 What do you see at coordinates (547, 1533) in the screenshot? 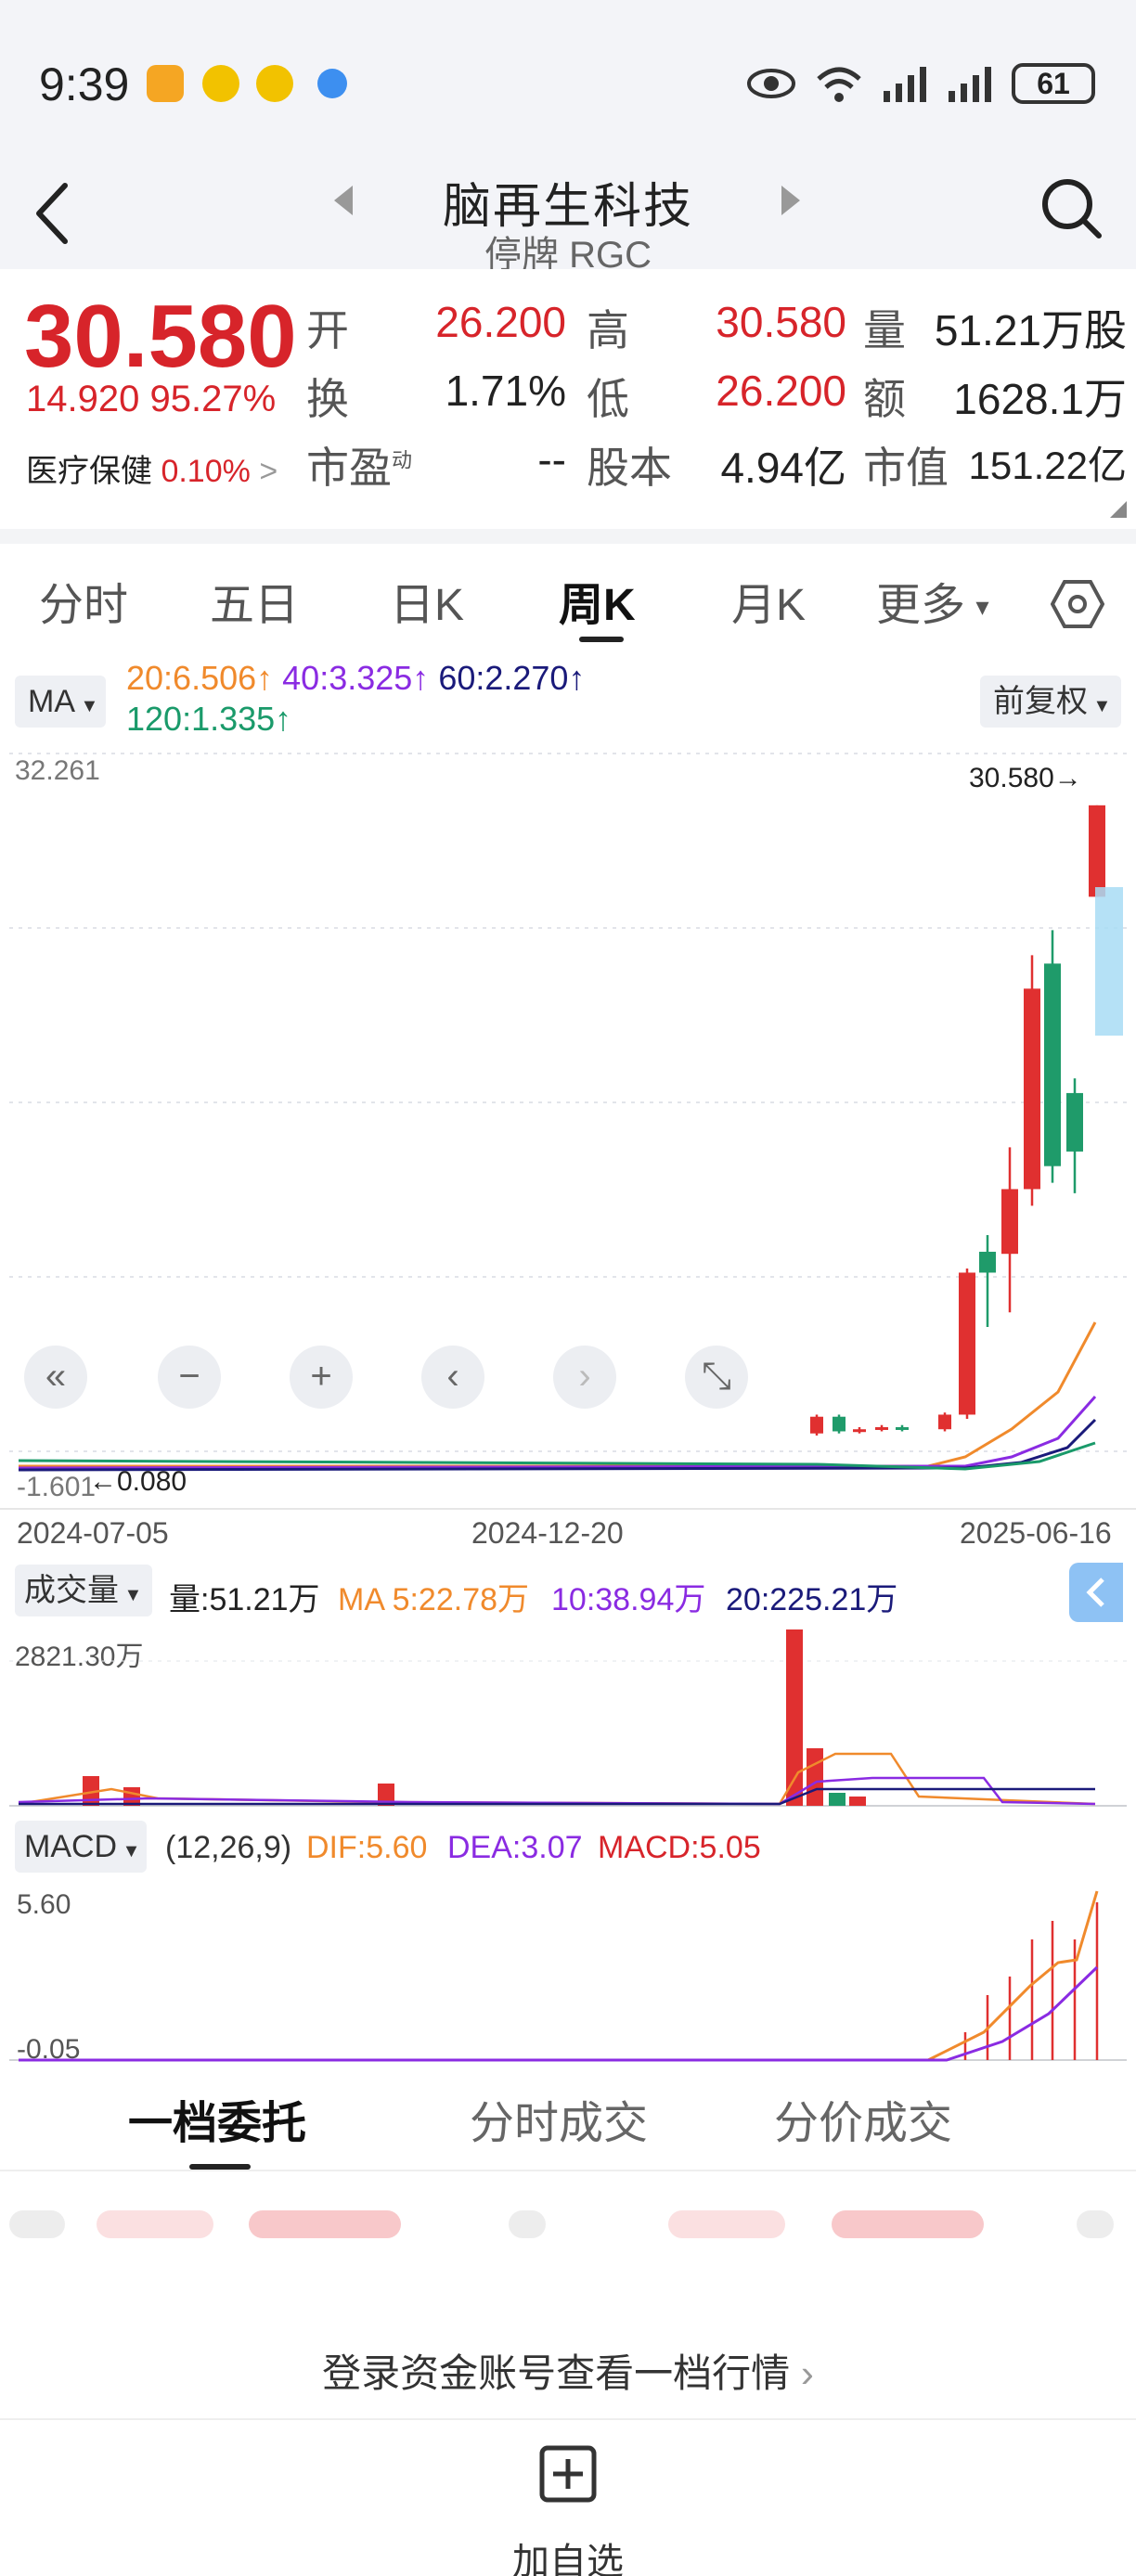
I see `x-tick-mid: 2024-12-20` at bounding box center [547, 1533].